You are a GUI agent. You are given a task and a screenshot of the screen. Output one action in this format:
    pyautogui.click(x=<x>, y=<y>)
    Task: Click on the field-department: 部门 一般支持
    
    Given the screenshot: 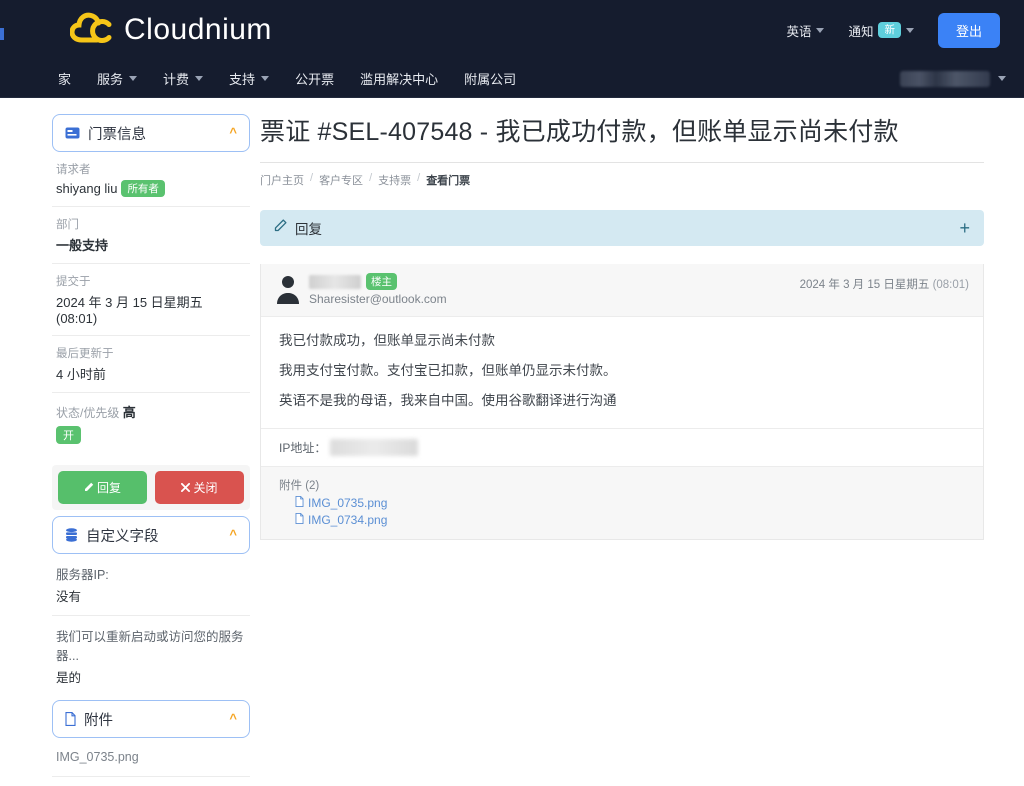 What is the action you would take?
    pyautogui.click(x=151, y=235)
    